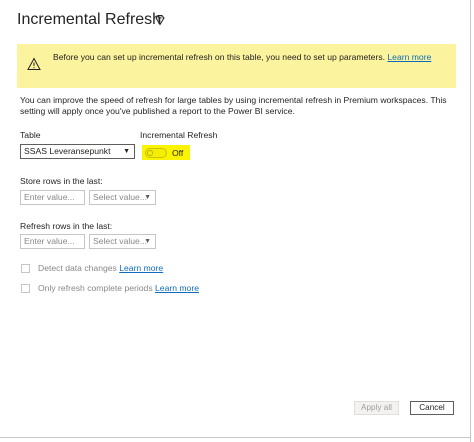 This screenshot has height=442, width=474. I want to click on table-select: SSAS Leveransepunkt ▼, so click(77, 151).